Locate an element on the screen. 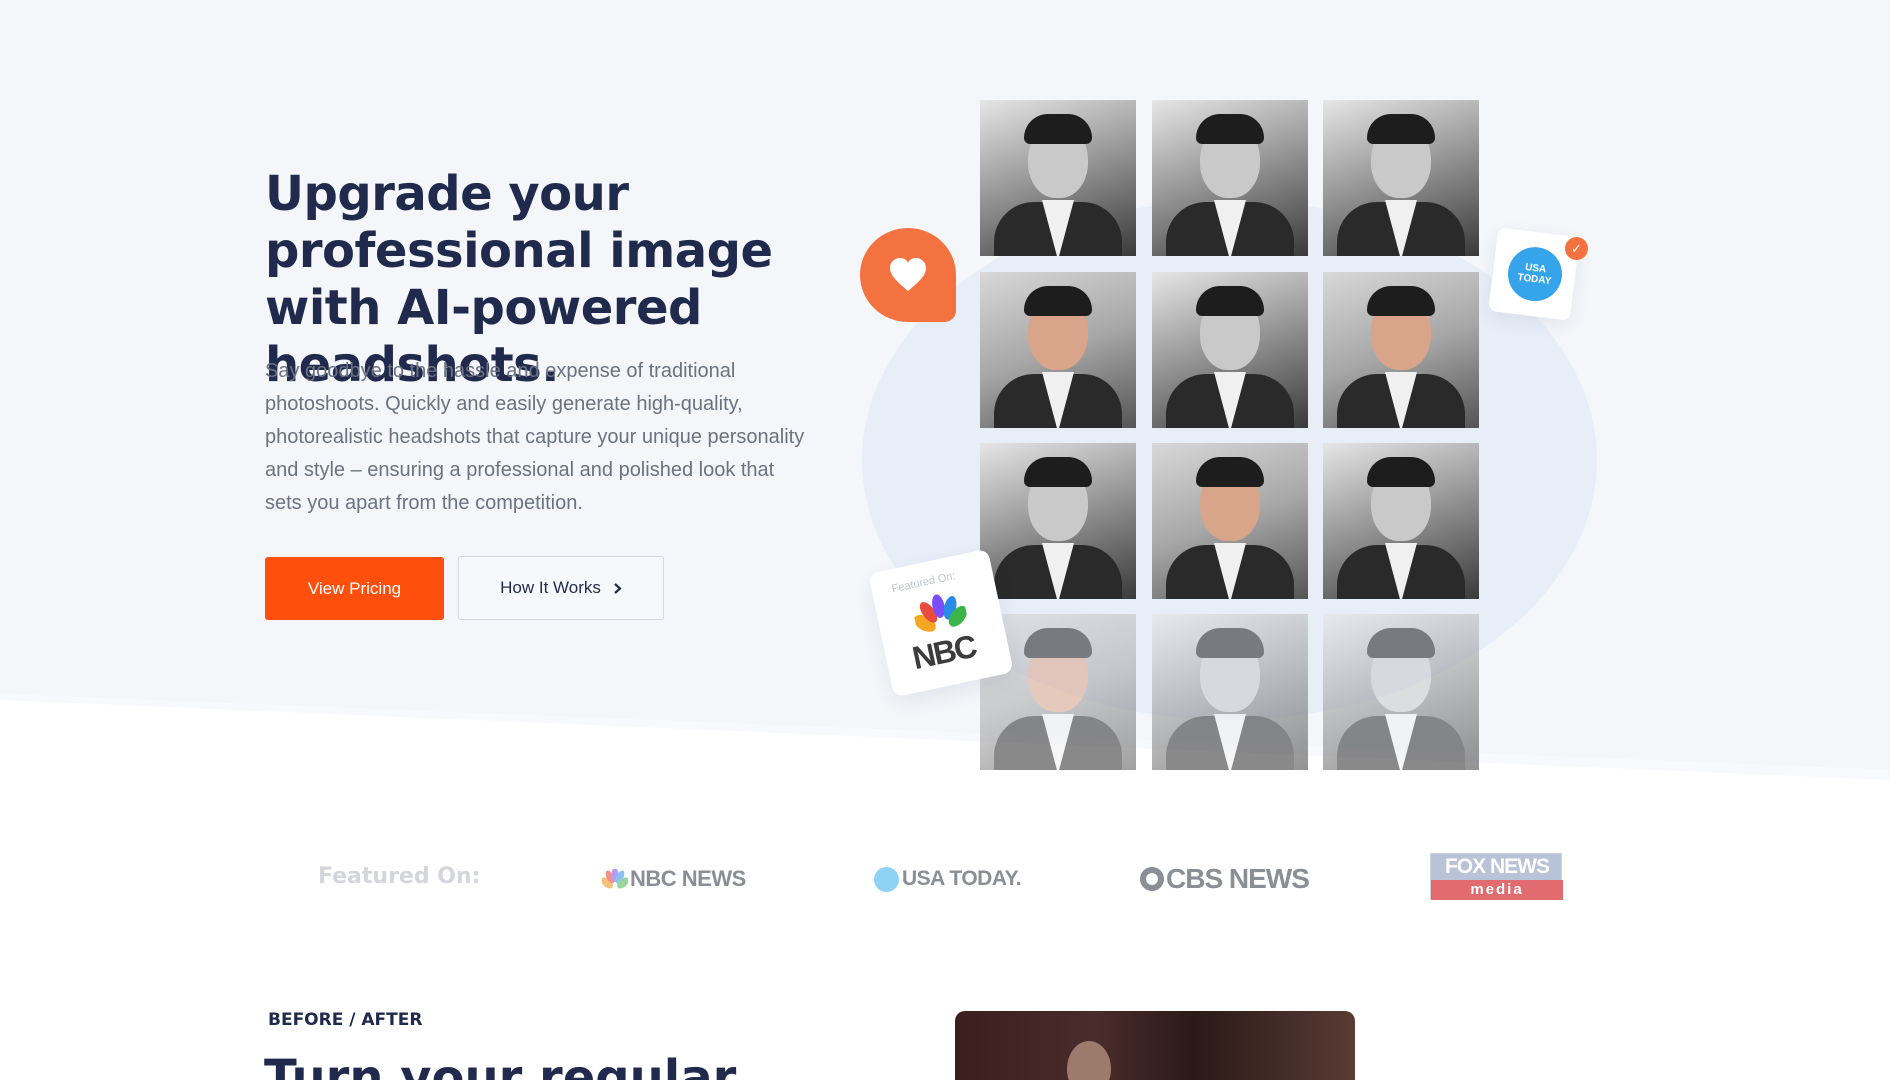 This screenshot has width=1890, height=1080. nbc-featured-card: Featured On: NBC is located at coordinates (941, 623).